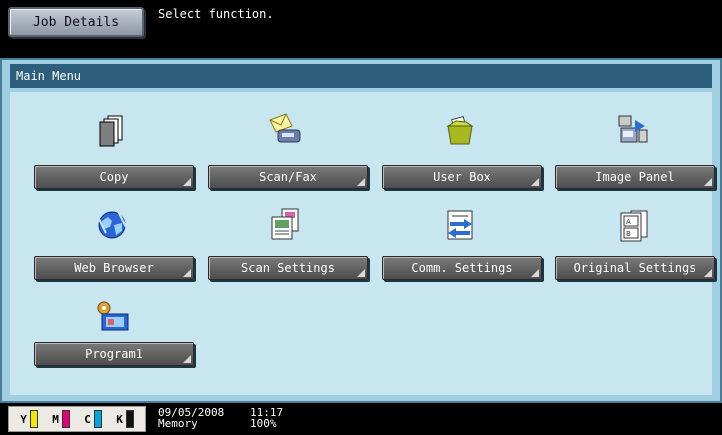 The height and width of the screenshot is (435, 722). I want to click on toner-magenta-label: M, so click(55, 419).